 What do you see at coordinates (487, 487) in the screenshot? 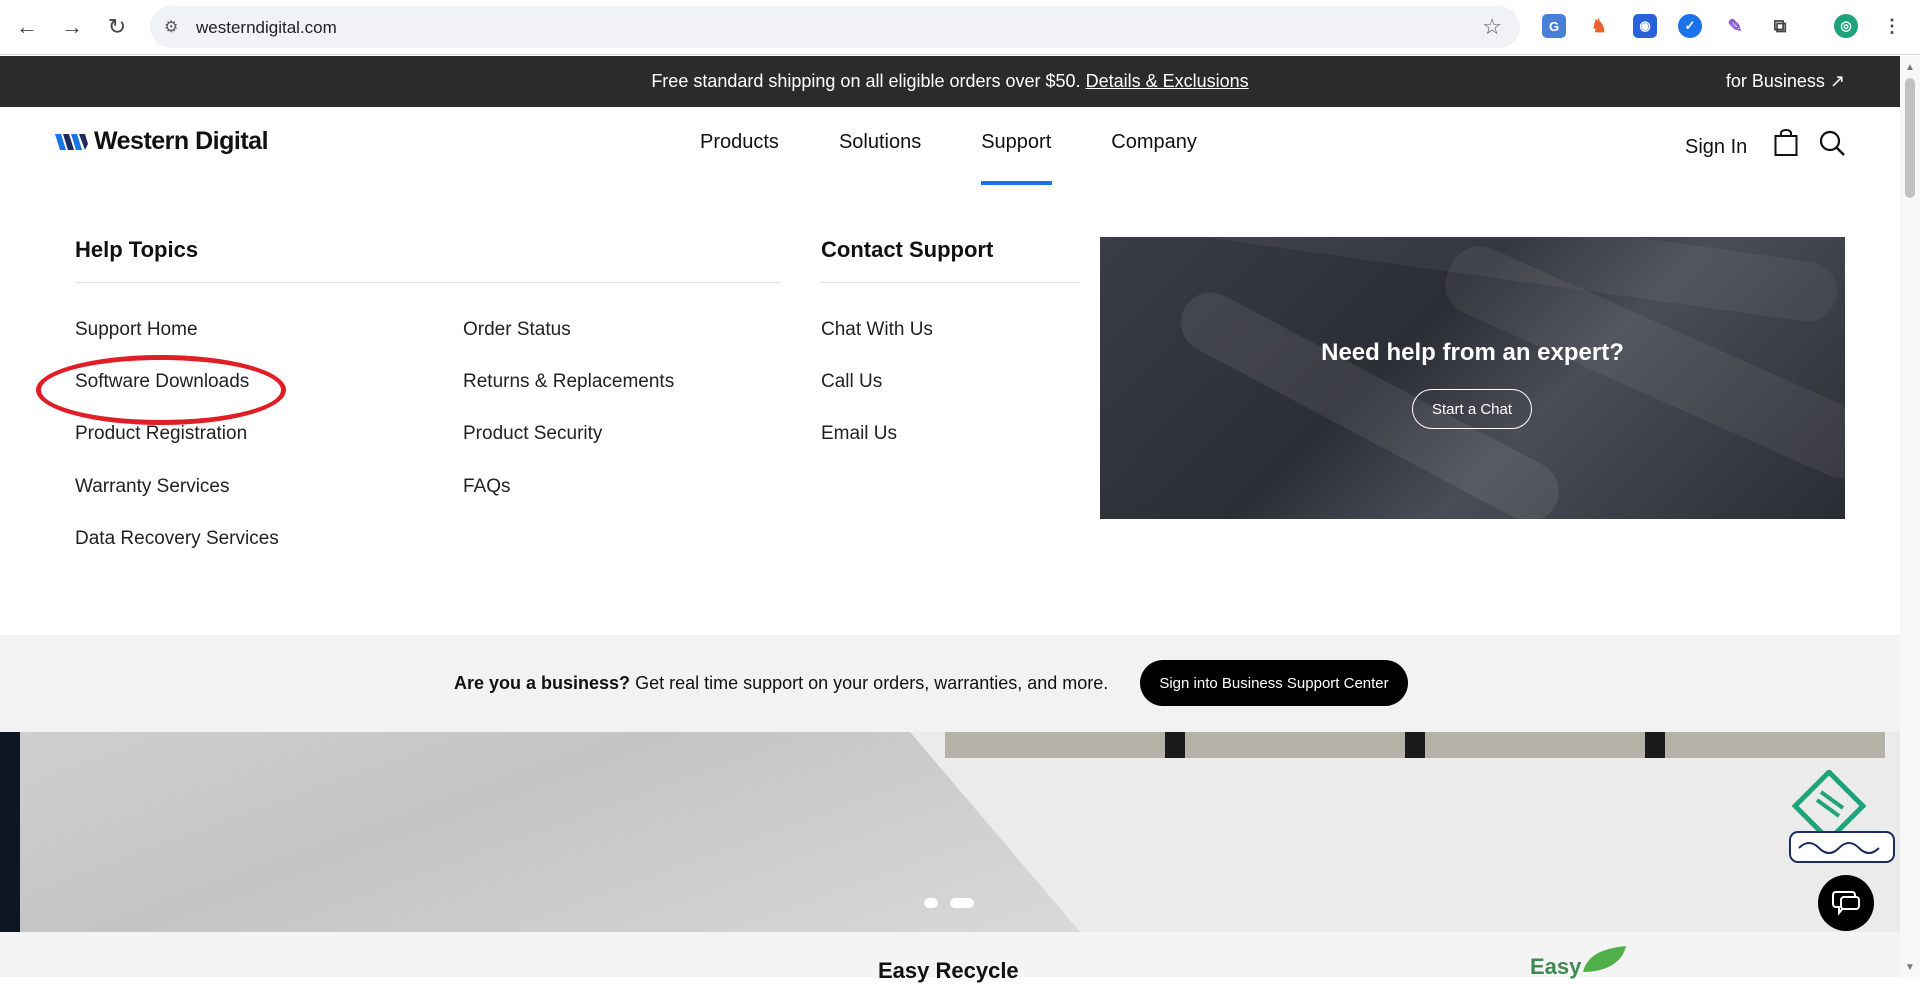
I see `menu-faqs: FAQs` at bounding box center [487, 487].